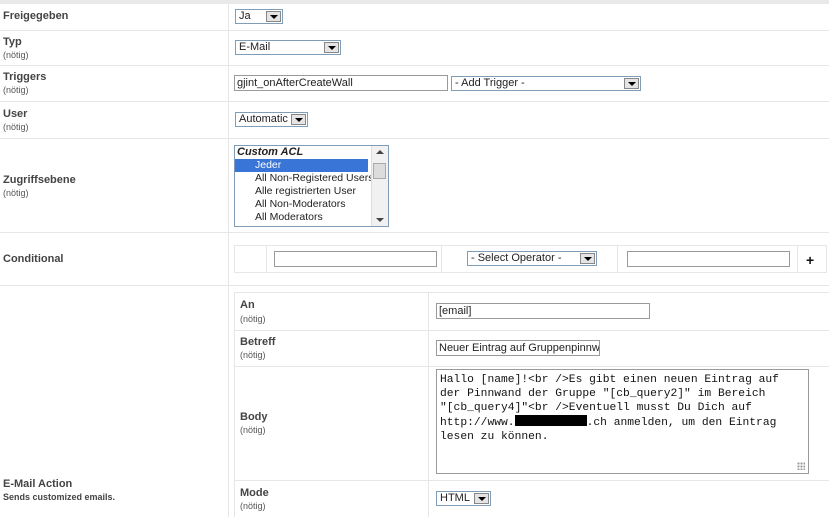 The width and height of the screenshot is (829, 517). I want to click on operator-value: - Select Operator -, so click(516, 258).